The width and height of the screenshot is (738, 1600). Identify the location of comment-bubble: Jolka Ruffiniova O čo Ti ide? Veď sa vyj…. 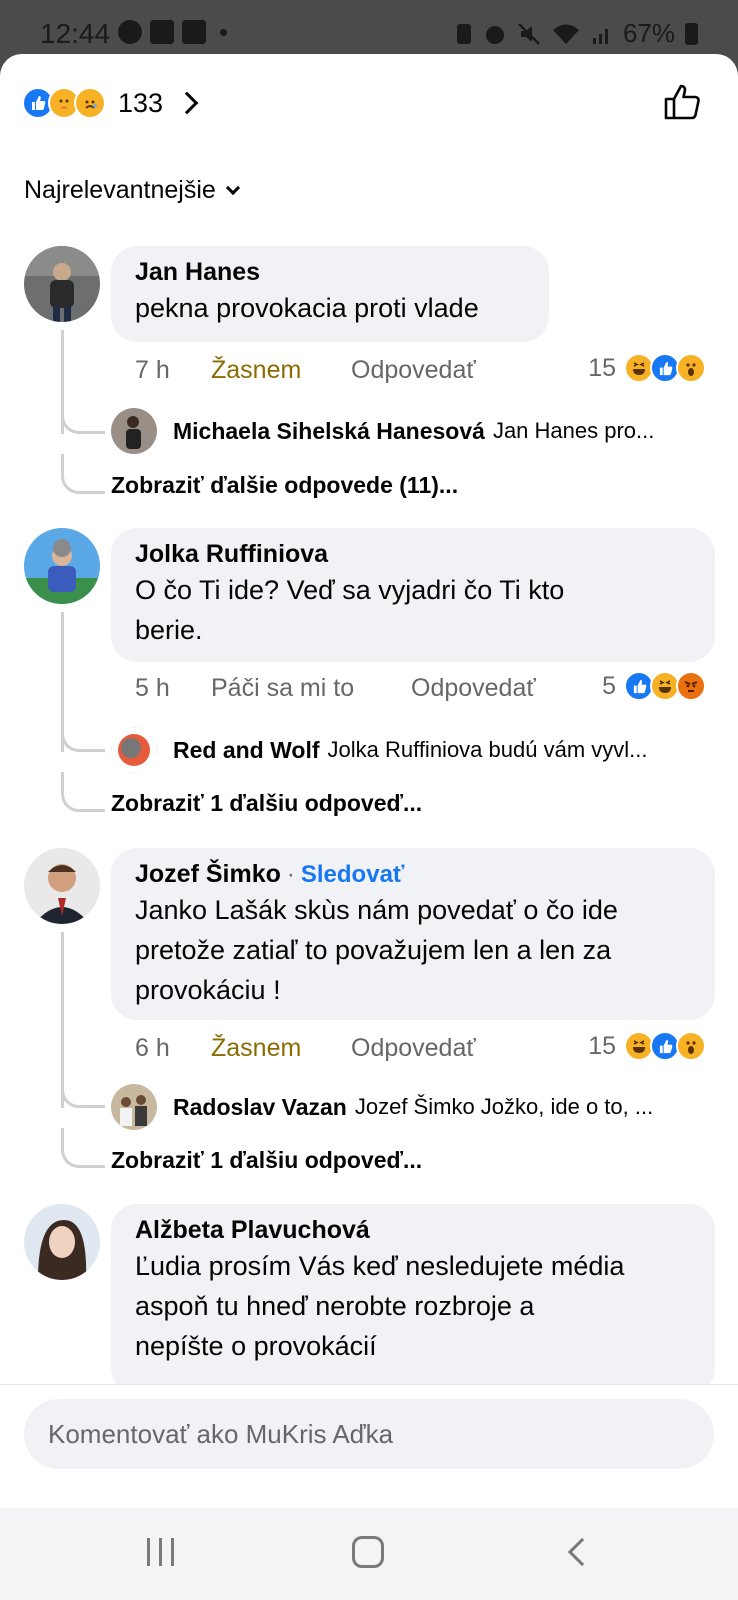
(413, 595).